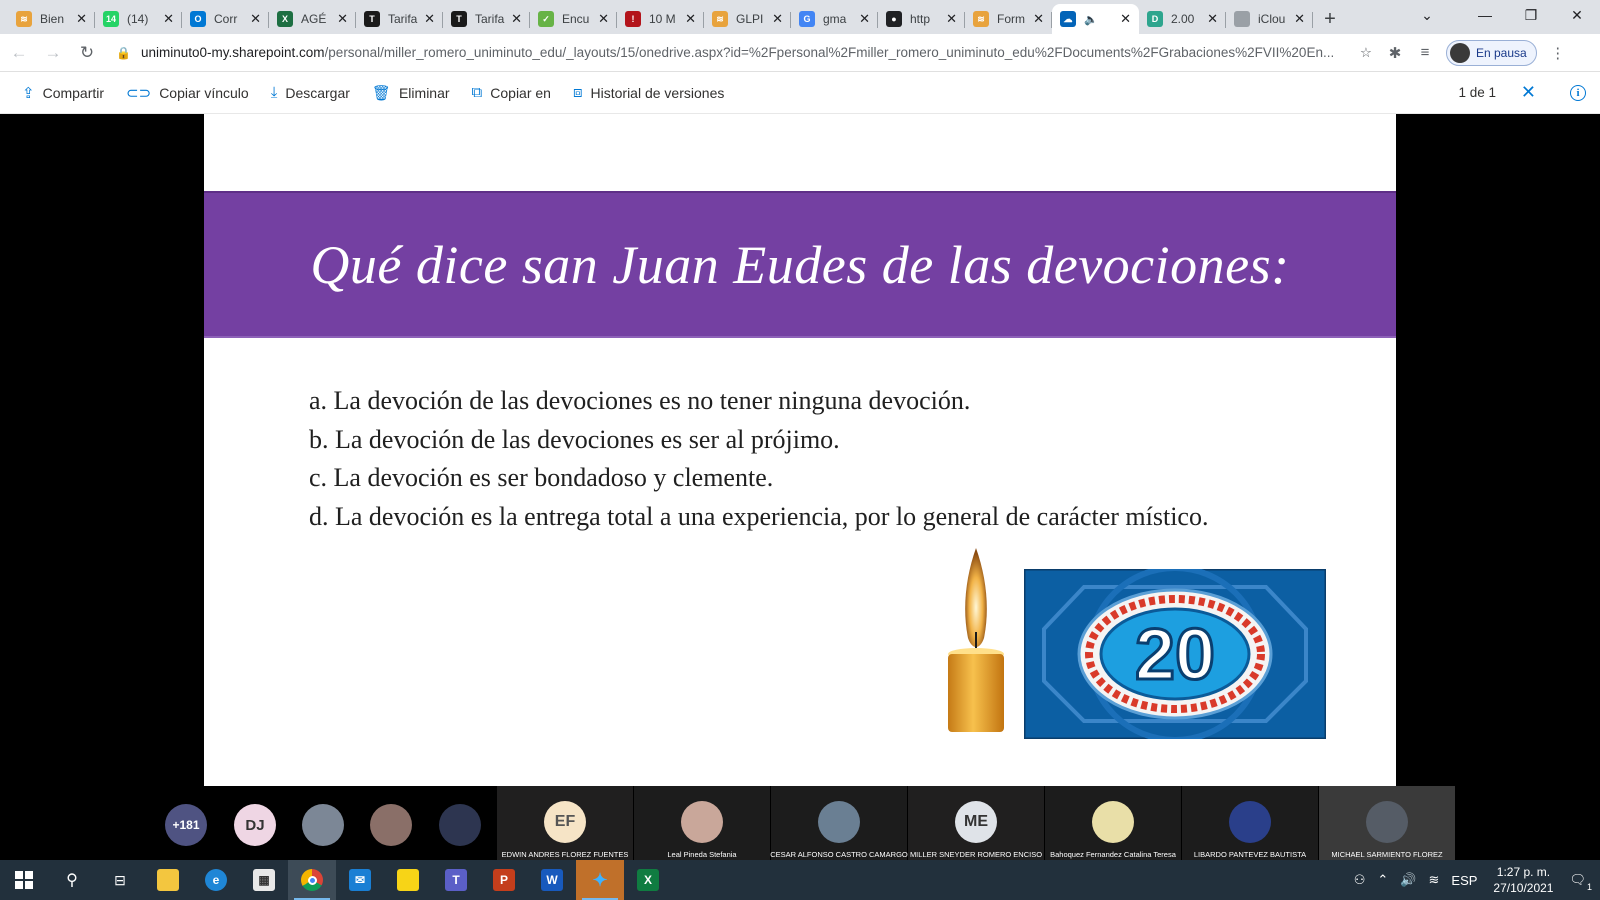 The height and width of the screenshot is (900, 1600). What do you see at coordinates (123, 52) in the screenshot?
I see `lock-icon: 🔒` at bounding box center [123, 52].